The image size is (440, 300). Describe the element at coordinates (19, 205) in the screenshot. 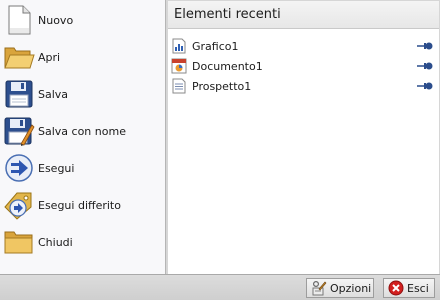

I see `deferred-run-icon` at that location.